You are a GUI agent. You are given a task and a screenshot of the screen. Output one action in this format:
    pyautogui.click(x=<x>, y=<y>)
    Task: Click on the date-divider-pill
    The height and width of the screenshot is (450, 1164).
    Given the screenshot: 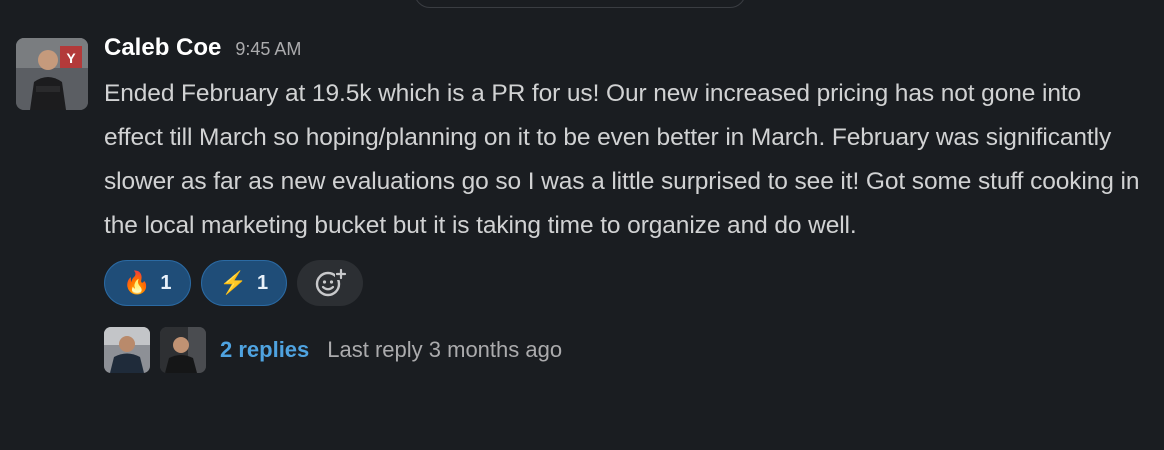 What is the action you would take?
    pyautogui.click(x=580, y=4)
    